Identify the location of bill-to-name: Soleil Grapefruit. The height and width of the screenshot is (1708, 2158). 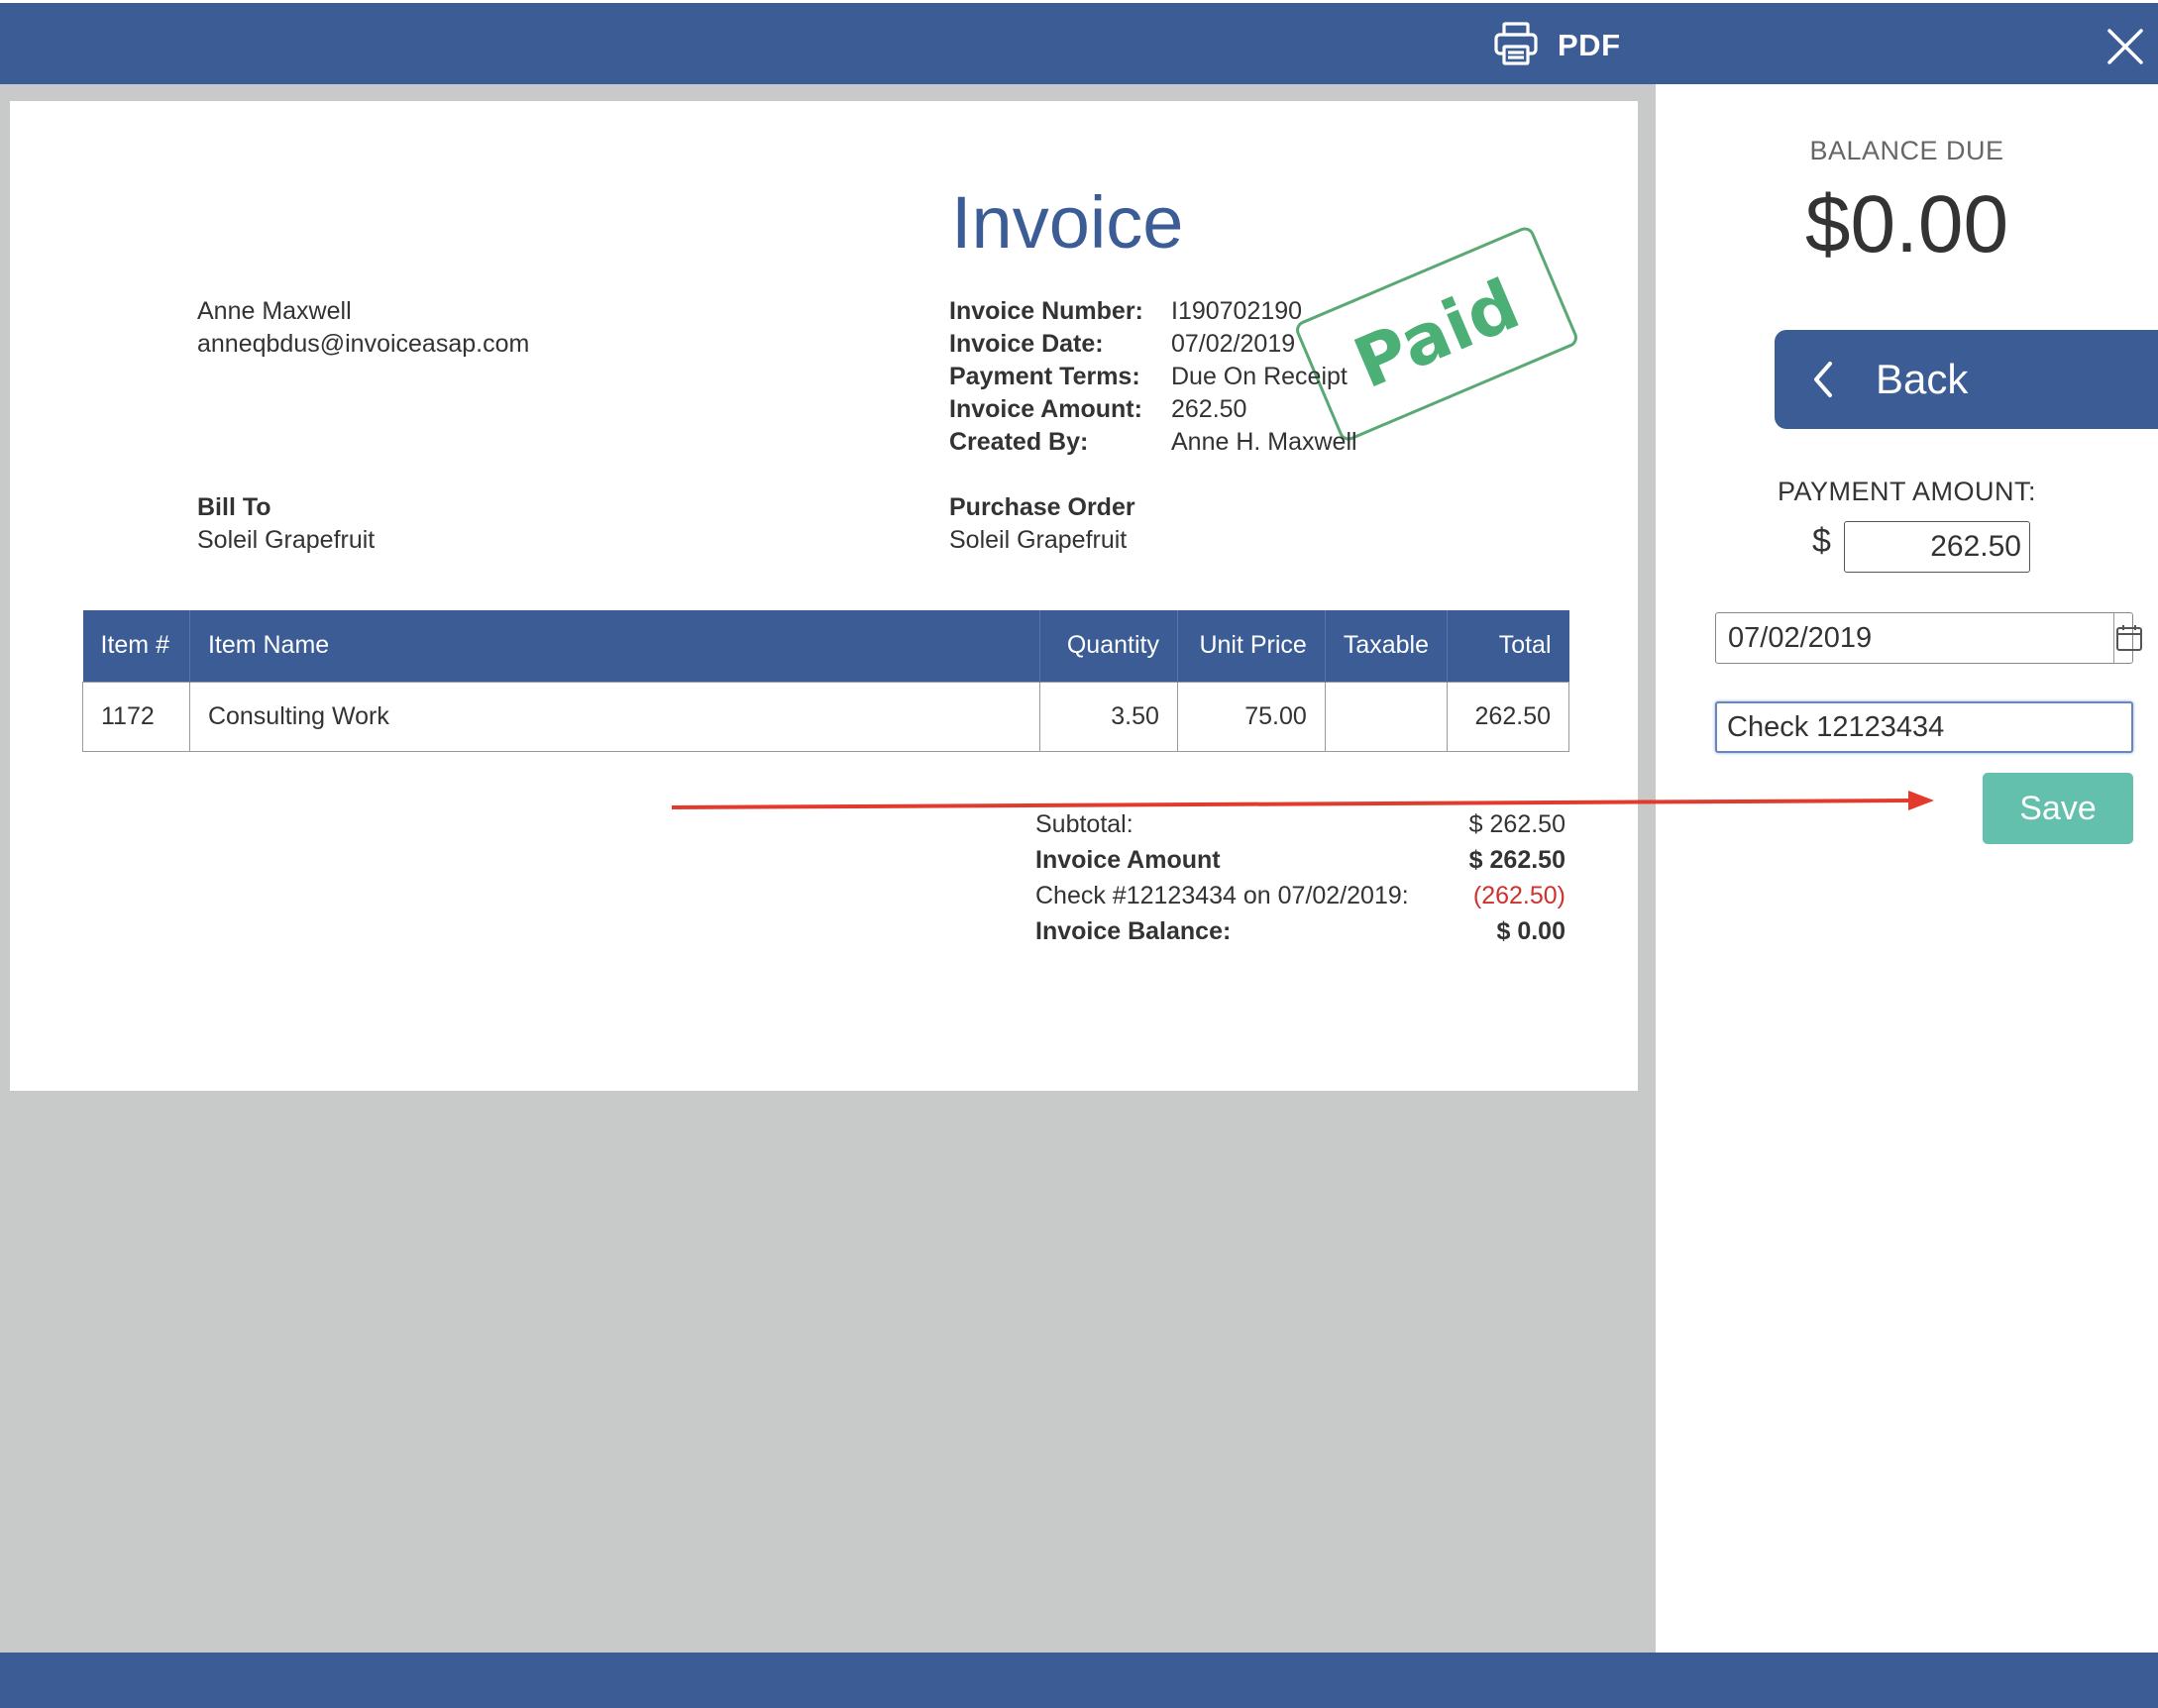
(287, 540).